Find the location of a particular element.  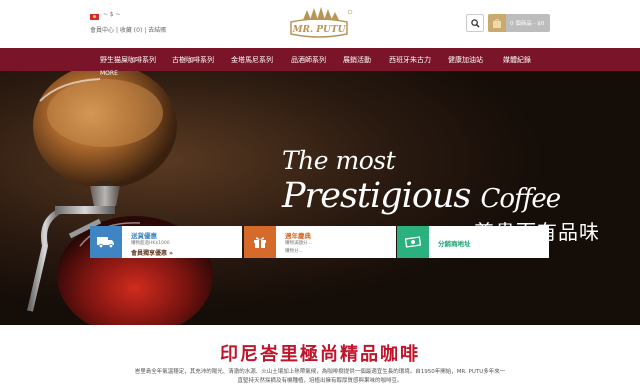

delivery-truck-icon is located at coordinates (106, 242).